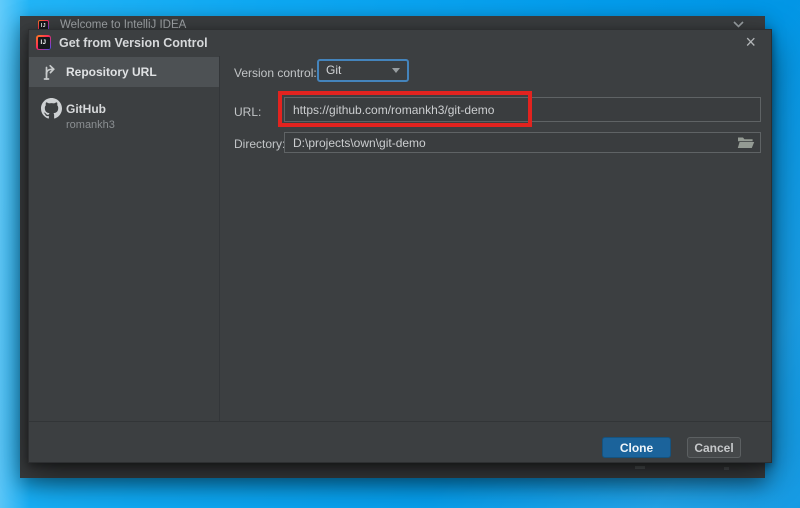 The image size is (800, 508). Describe the element at coordinates (400, 43) in the screenshot. I see `dialog-titlebar: IJ Get from Version Control ×` at that location.